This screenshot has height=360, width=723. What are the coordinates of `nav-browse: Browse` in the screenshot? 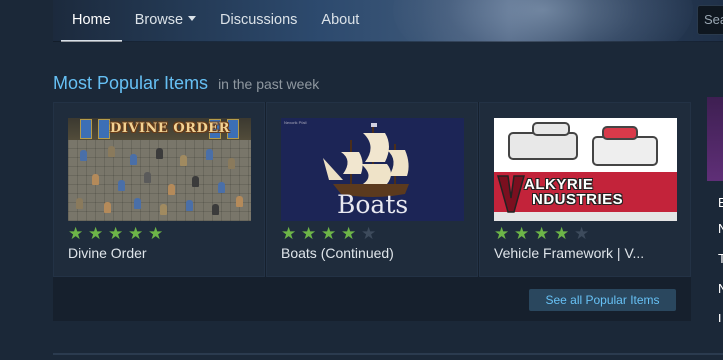 It's located at (165, 21).